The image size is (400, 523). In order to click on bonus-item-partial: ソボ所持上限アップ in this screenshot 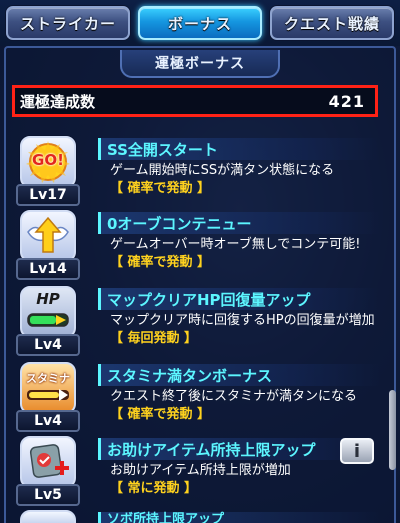, I will do `click(200, 516)`.